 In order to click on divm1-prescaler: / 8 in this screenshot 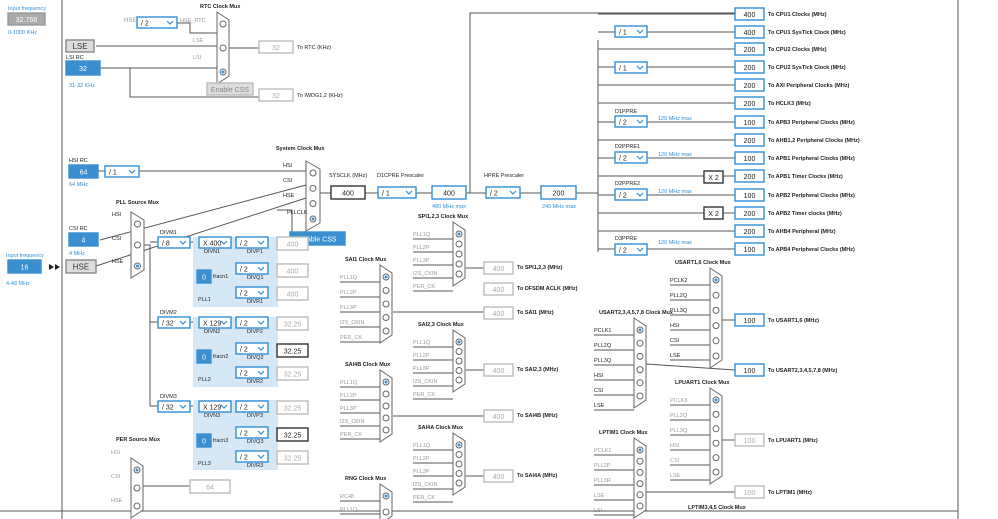, I will do `click(174, 242)`.